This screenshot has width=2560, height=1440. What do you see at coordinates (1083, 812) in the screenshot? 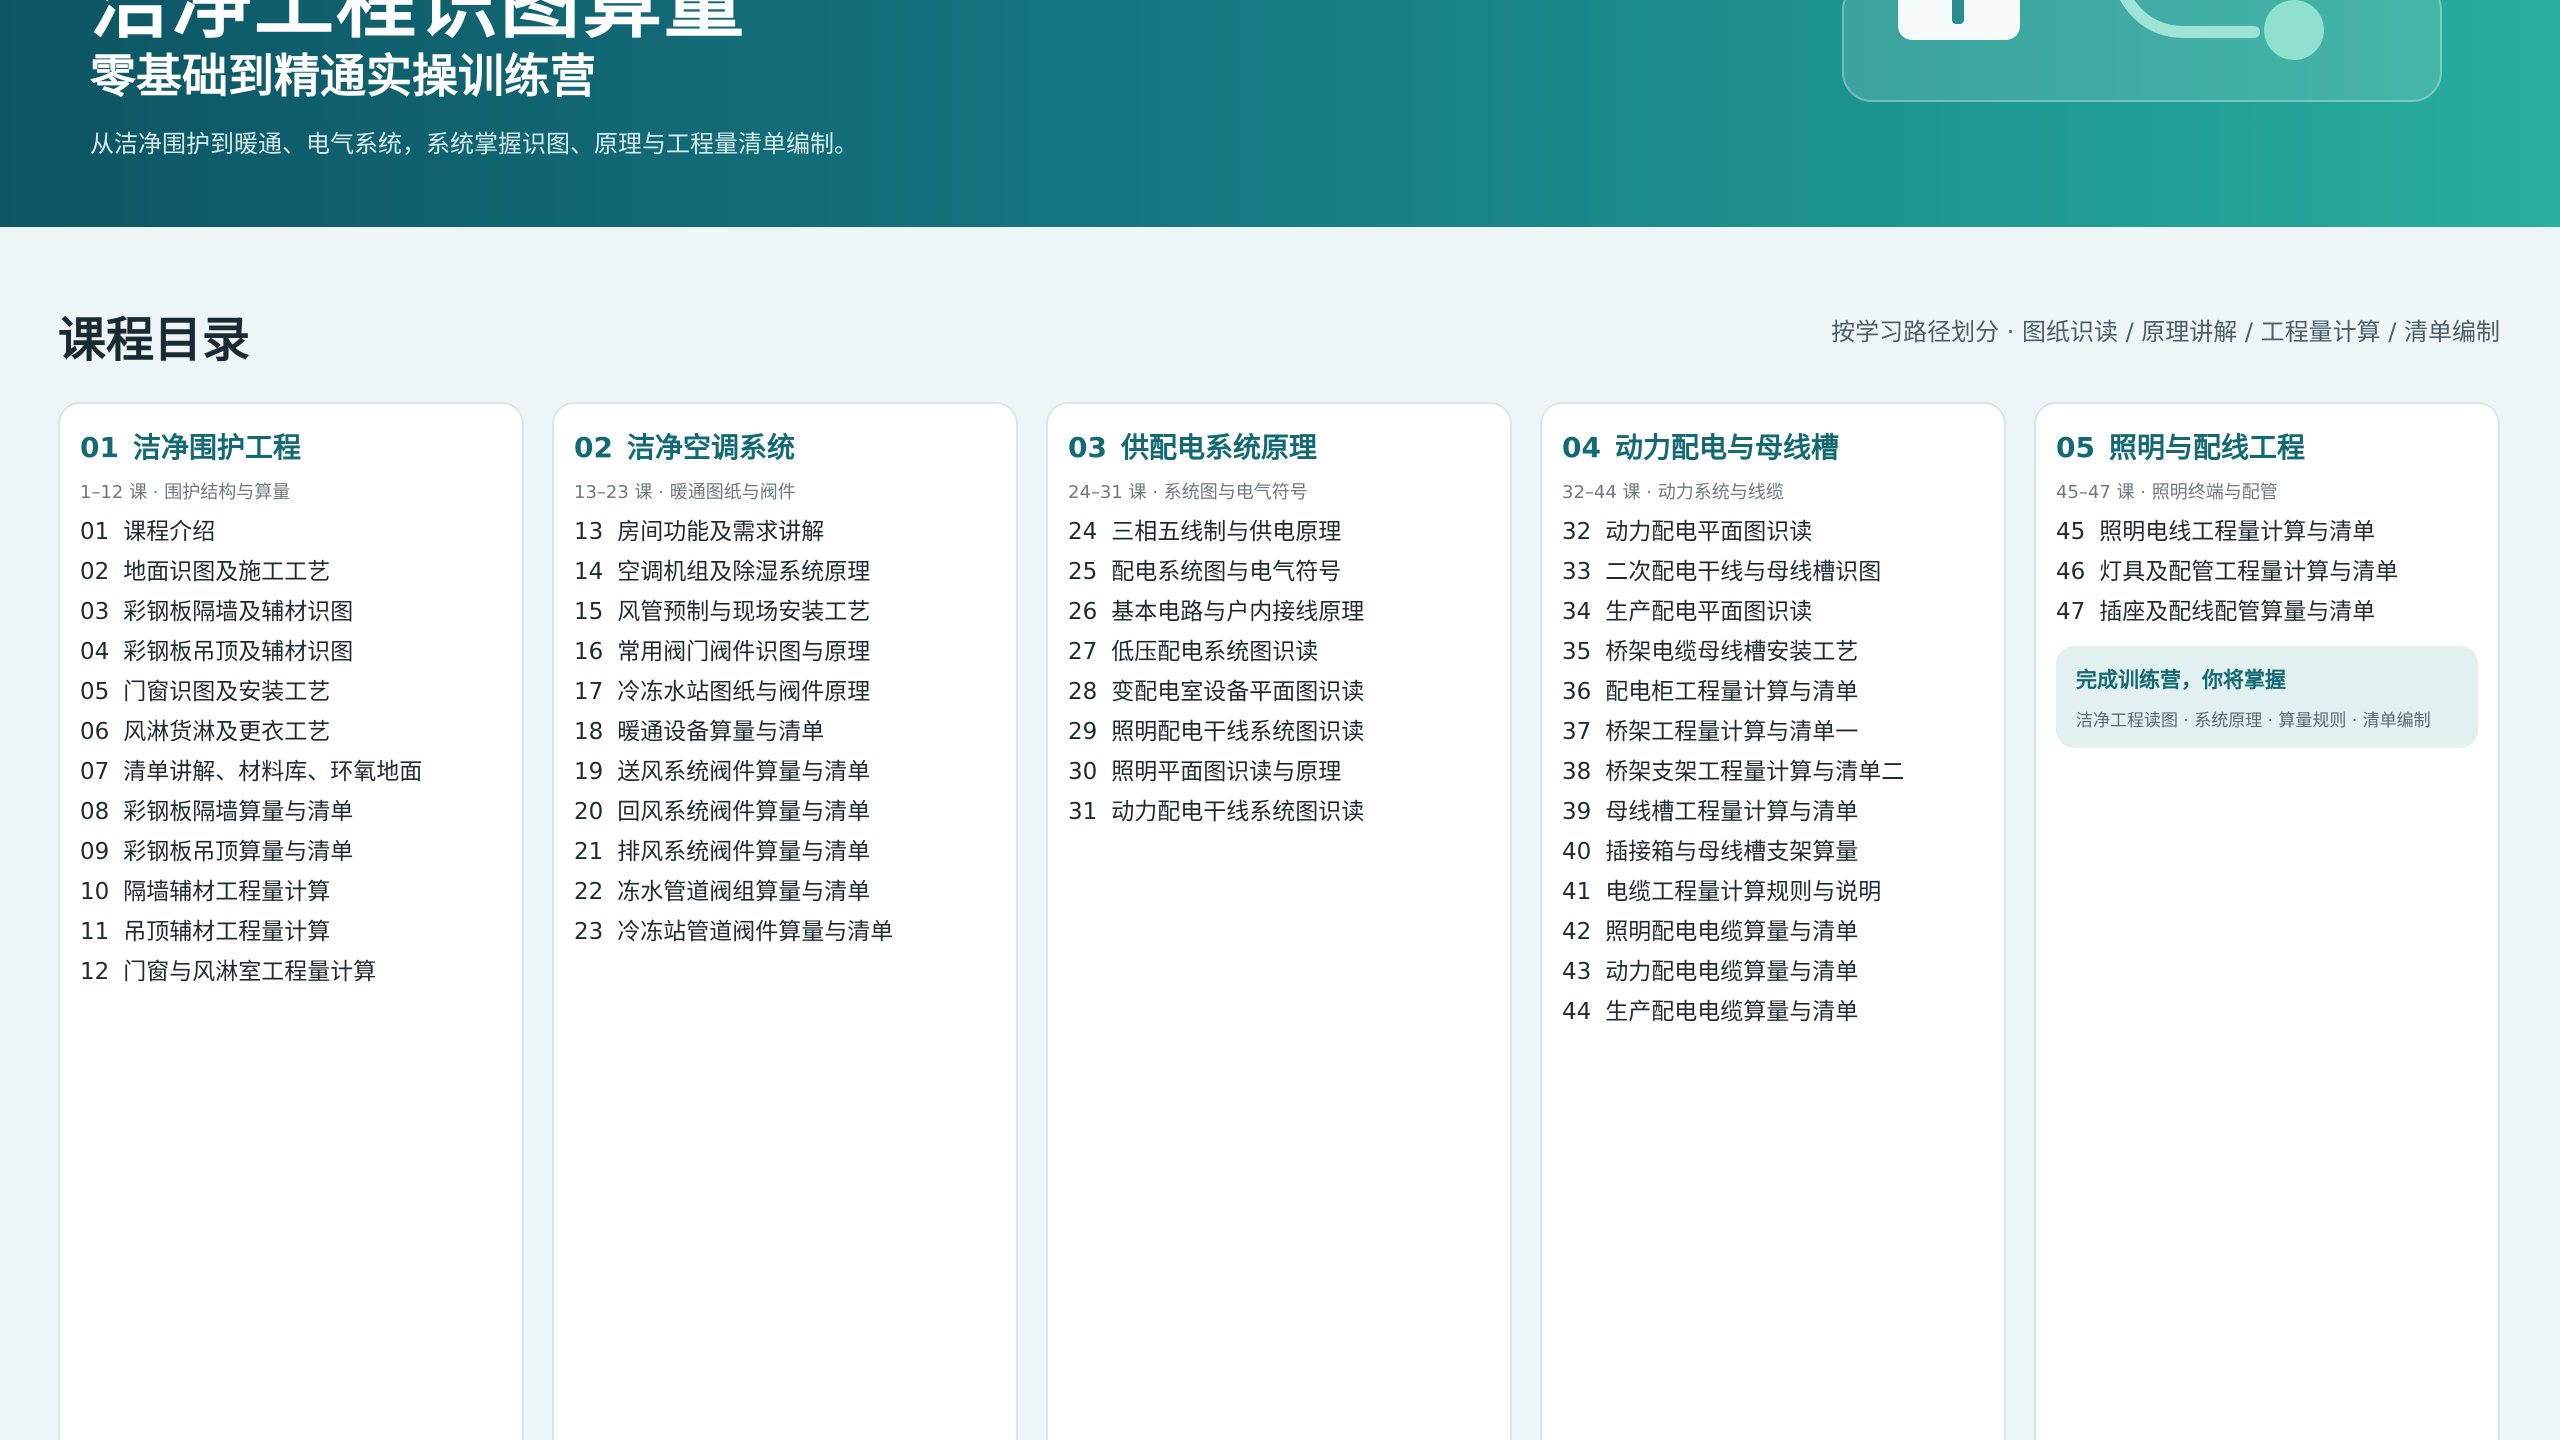
I see `lesson-number: 31` at bounding box center [1083, 812].